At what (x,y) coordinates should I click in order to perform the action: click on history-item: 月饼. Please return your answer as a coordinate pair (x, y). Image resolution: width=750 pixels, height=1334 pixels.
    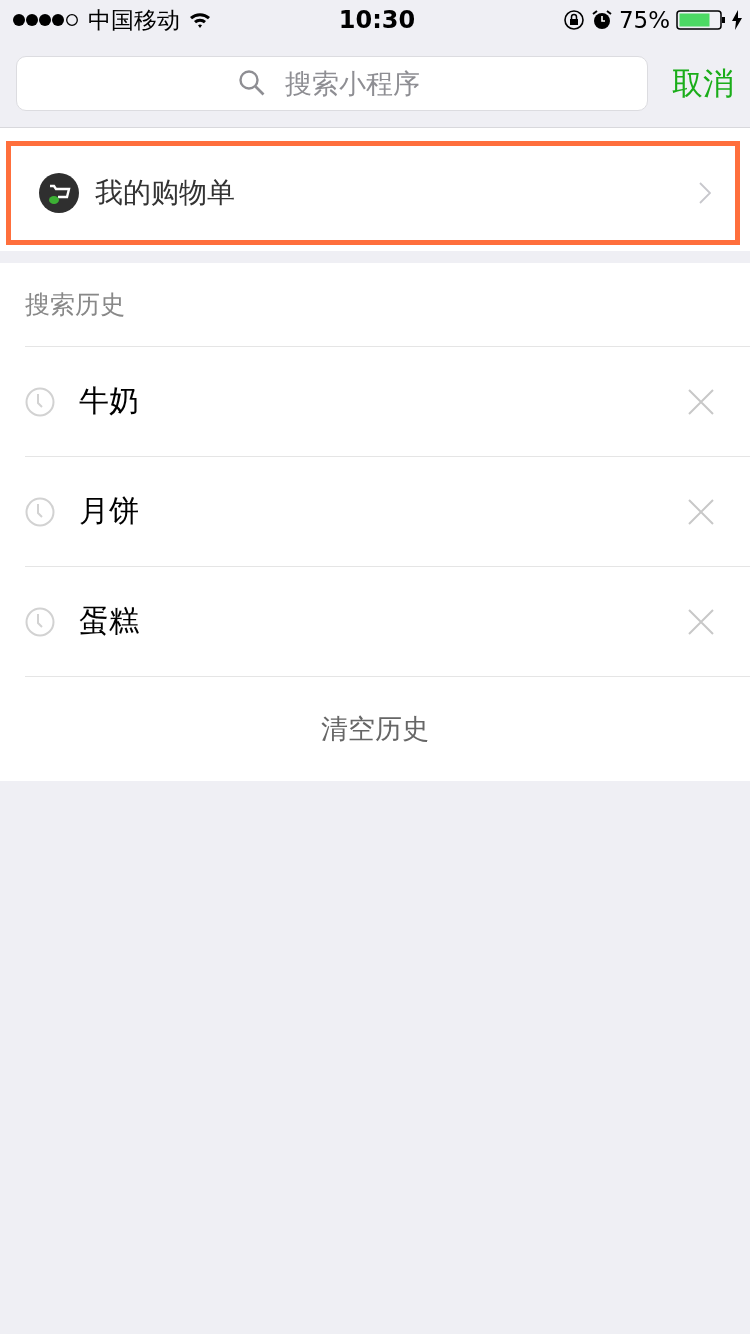
    Looking at the image, I should click on (387, 512).